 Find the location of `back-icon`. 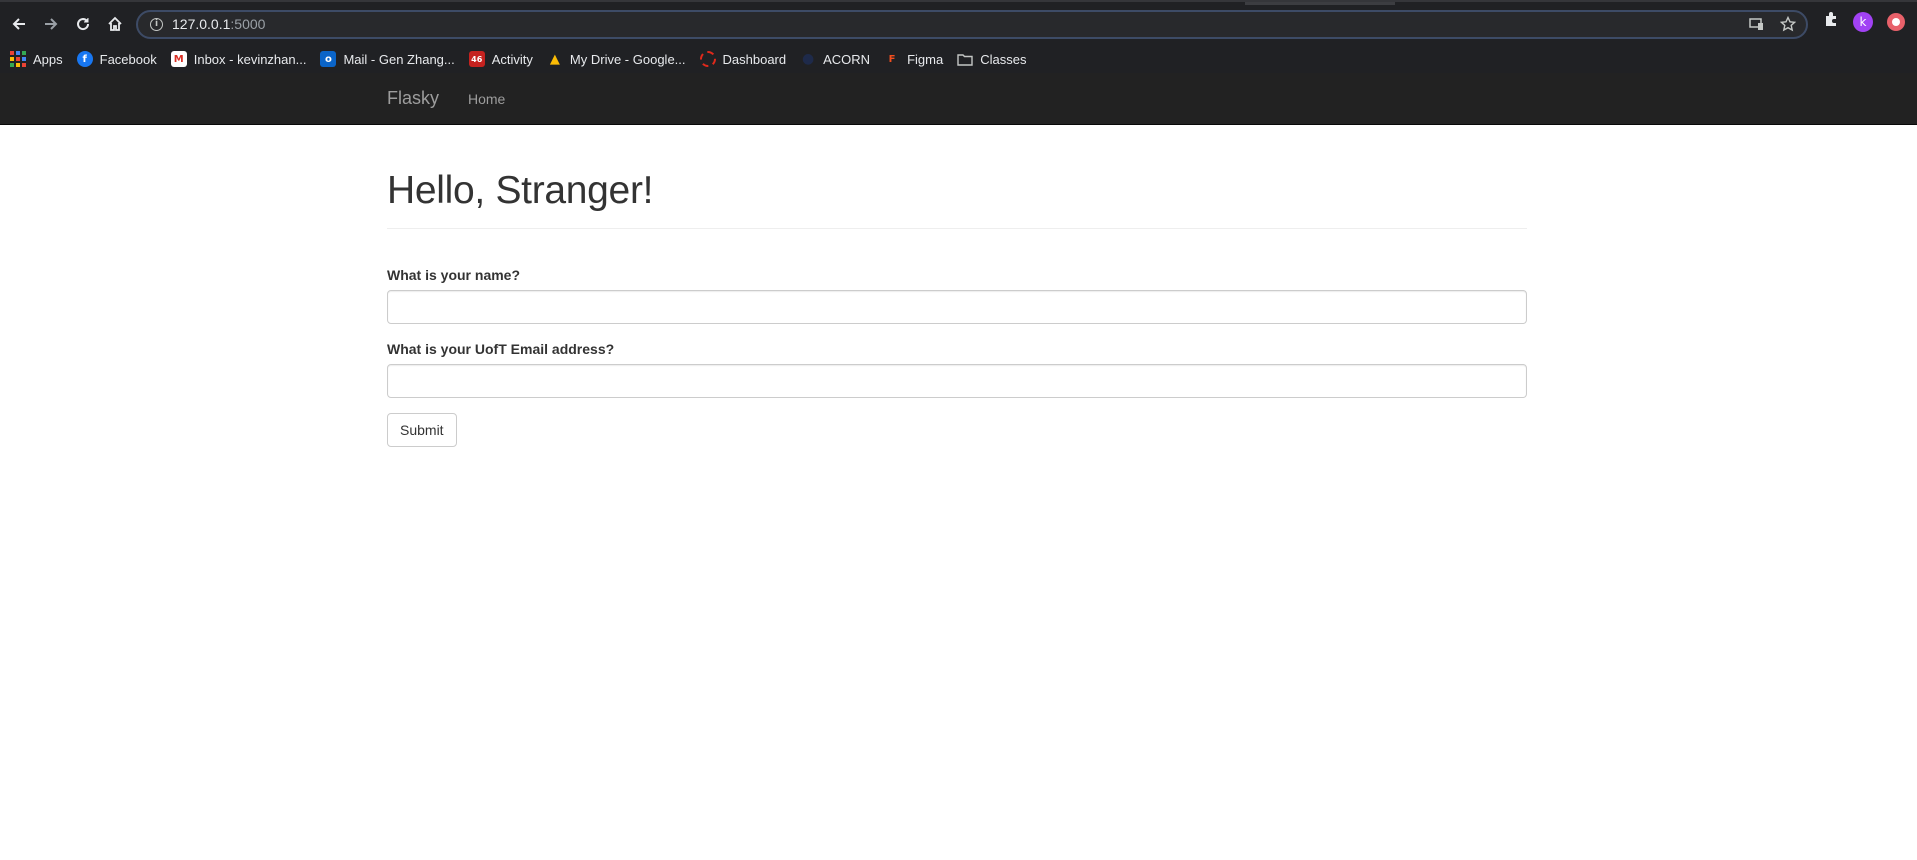

back-icon is located at coordinates (19, 24).